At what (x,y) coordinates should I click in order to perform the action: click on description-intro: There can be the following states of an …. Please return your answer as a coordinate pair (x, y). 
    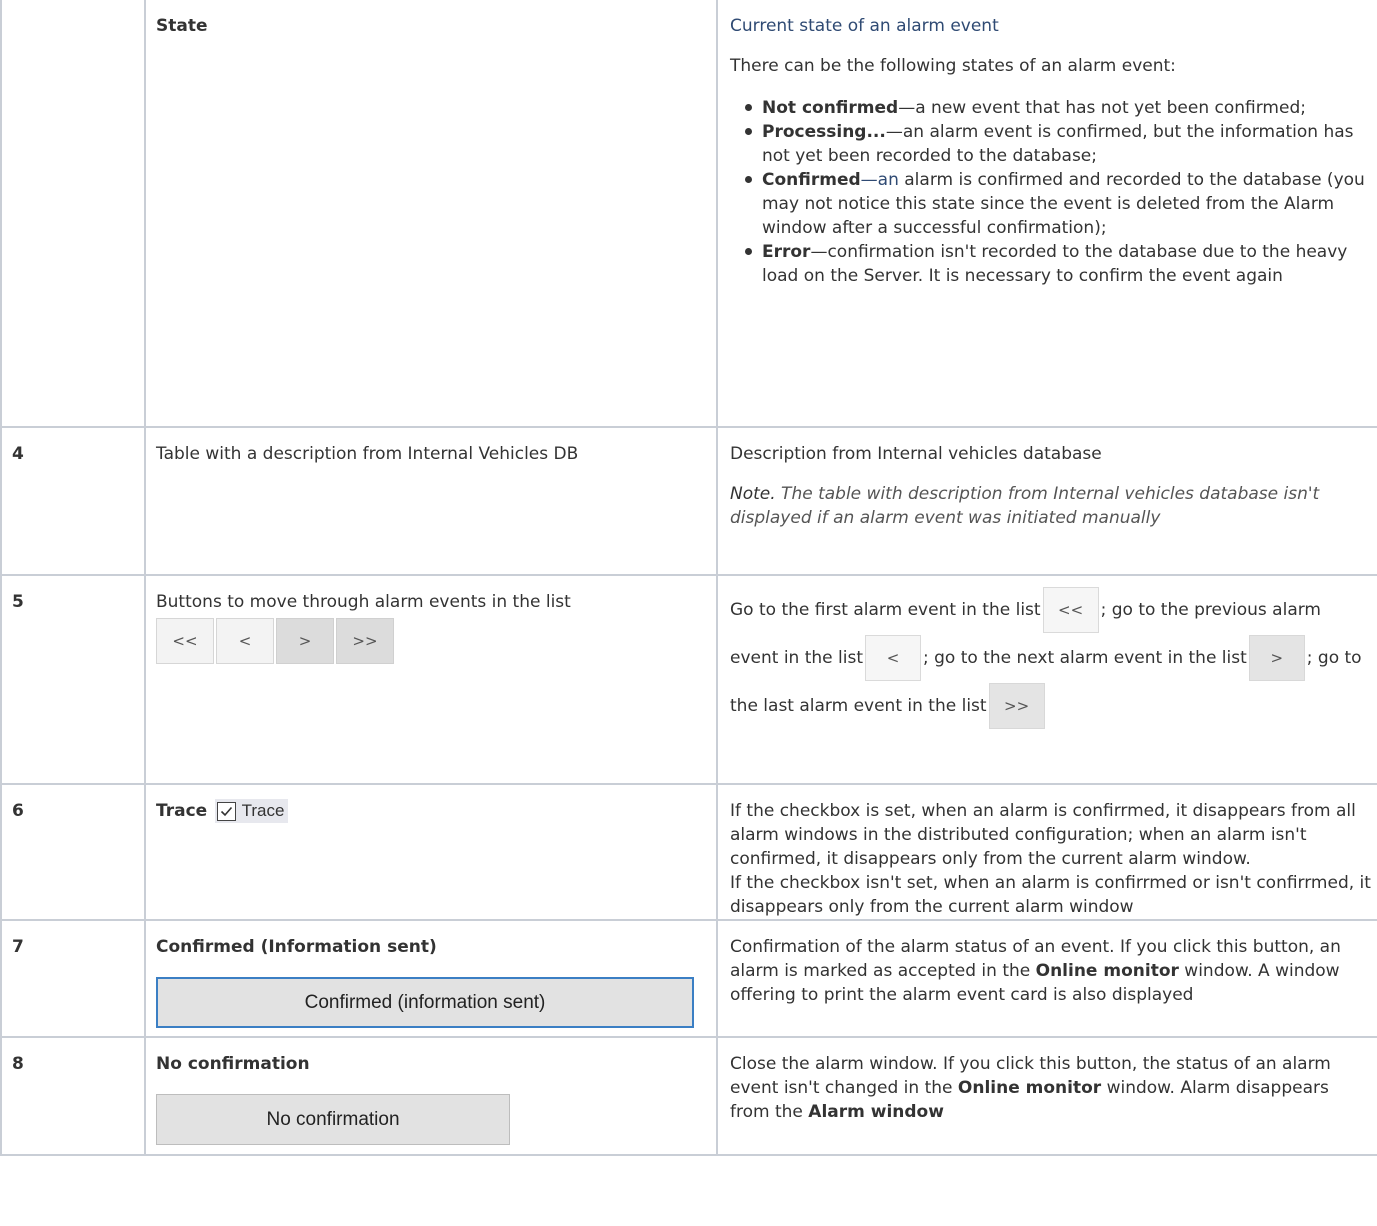
    Looking at the image, I should click on (953, 66).